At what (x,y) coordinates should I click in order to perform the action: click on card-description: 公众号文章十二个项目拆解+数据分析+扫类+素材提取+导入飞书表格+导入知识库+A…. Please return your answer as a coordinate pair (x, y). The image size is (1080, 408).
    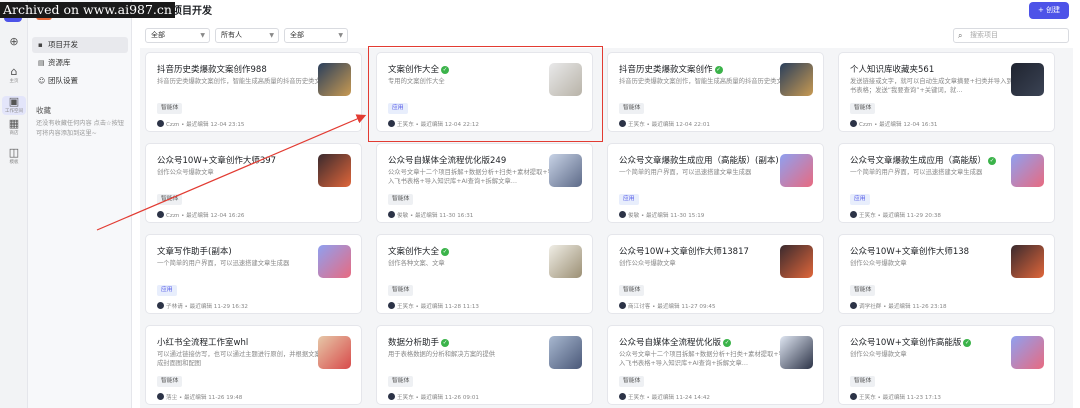
    Looking at the image, I should click on (471, 177).